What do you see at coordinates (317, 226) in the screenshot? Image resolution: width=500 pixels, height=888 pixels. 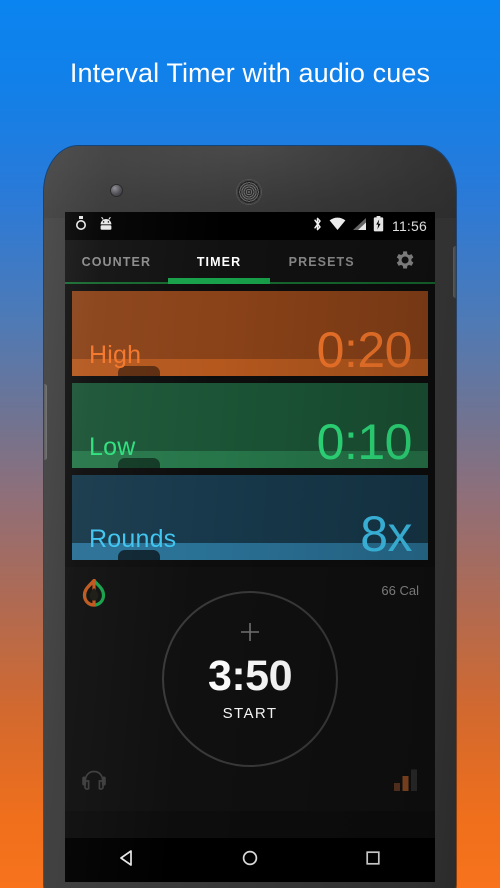 I see `bluetooth-icon` at bounding box center [317, 226].